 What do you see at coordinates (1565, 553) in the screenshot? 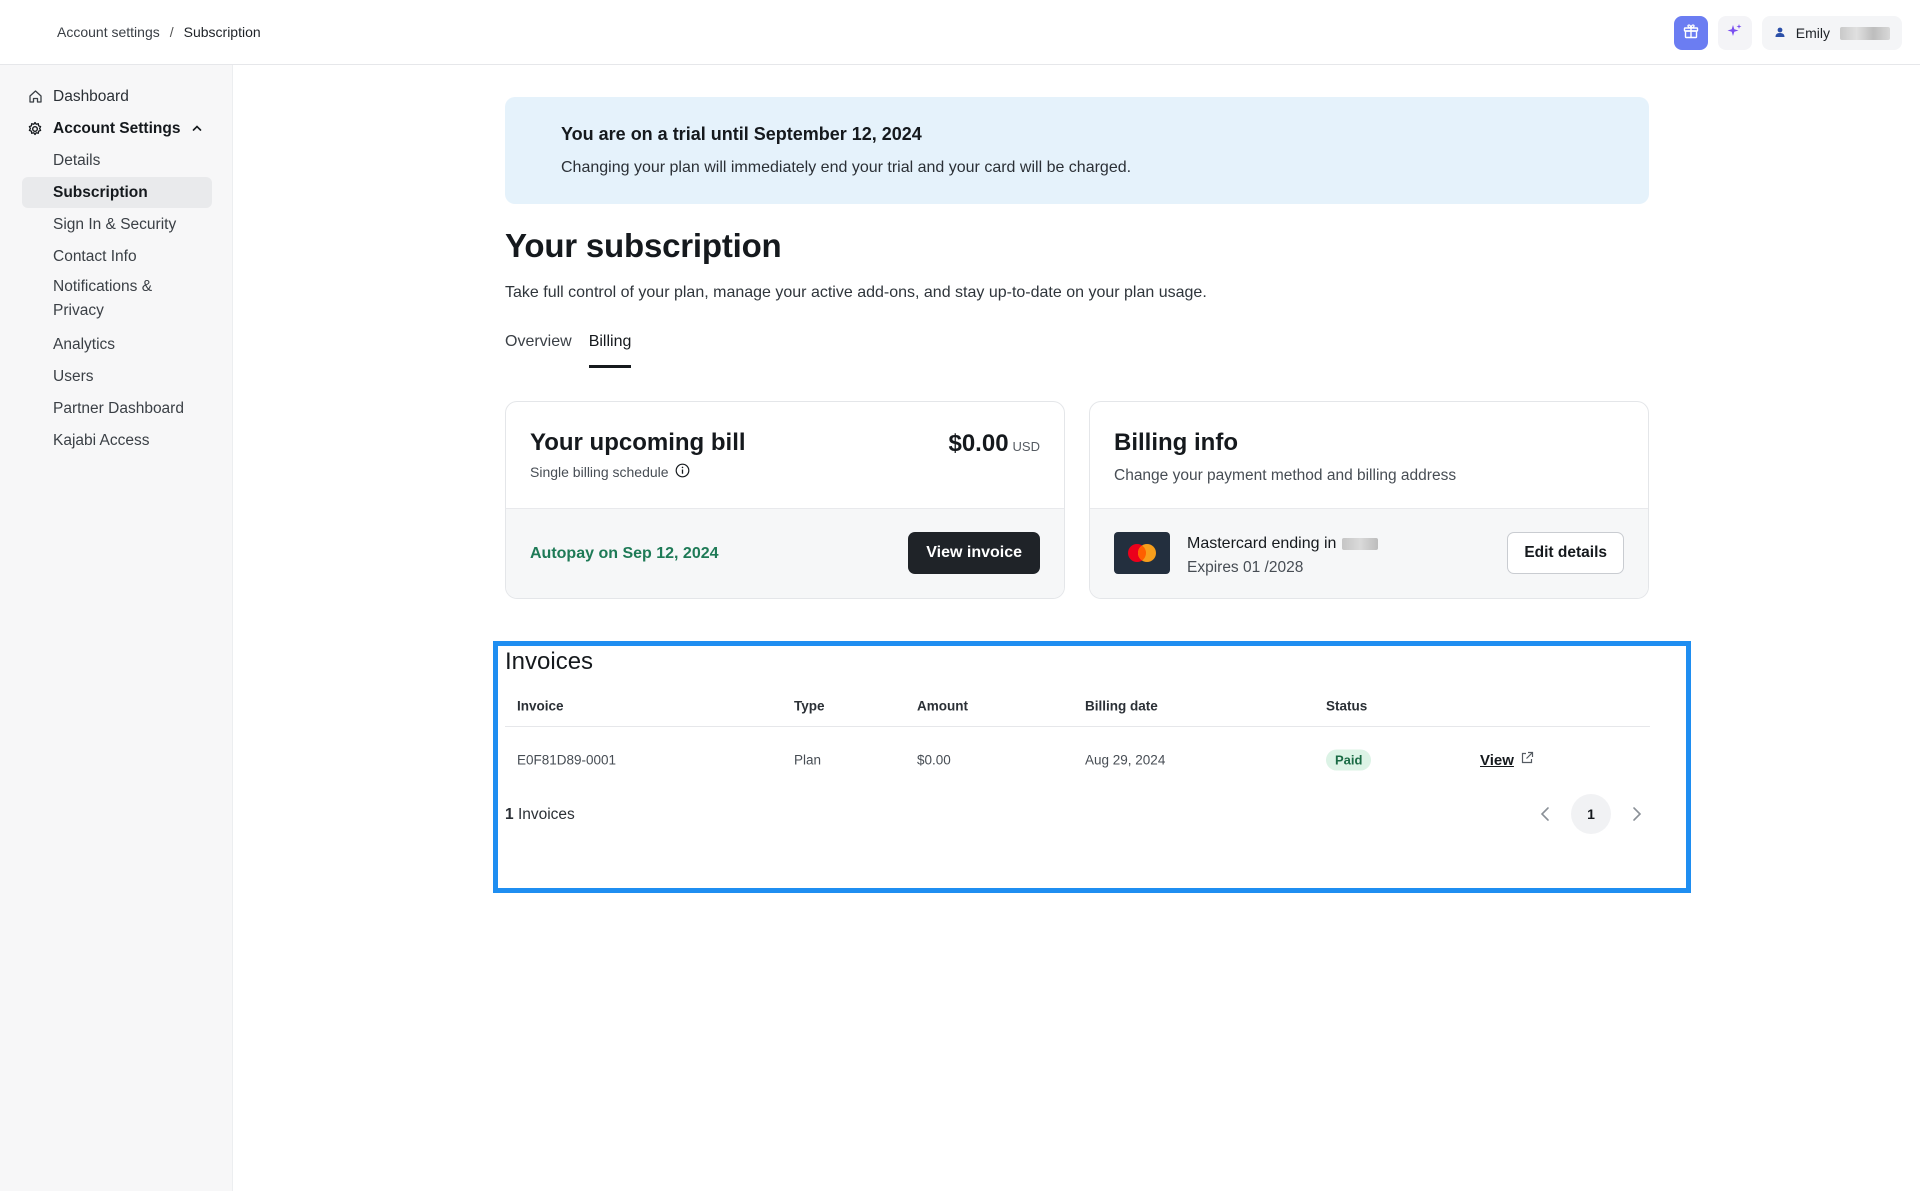
I see `edit-details-button: Edit details` at bounding box center [1565, 553].